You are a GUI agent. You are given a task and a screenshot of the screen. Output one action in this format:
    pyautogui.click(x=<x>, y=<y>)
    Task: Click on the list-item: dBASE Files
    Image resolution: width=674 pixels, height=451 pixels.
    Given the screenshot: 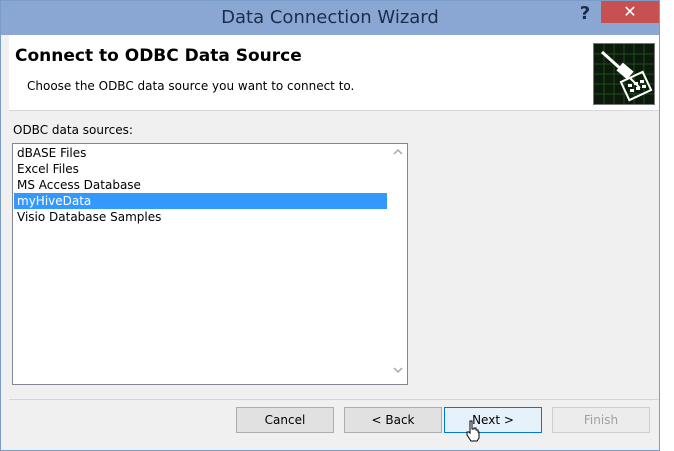 What is the action you would take?
    pyautogui.click(x=200, y=153)
    